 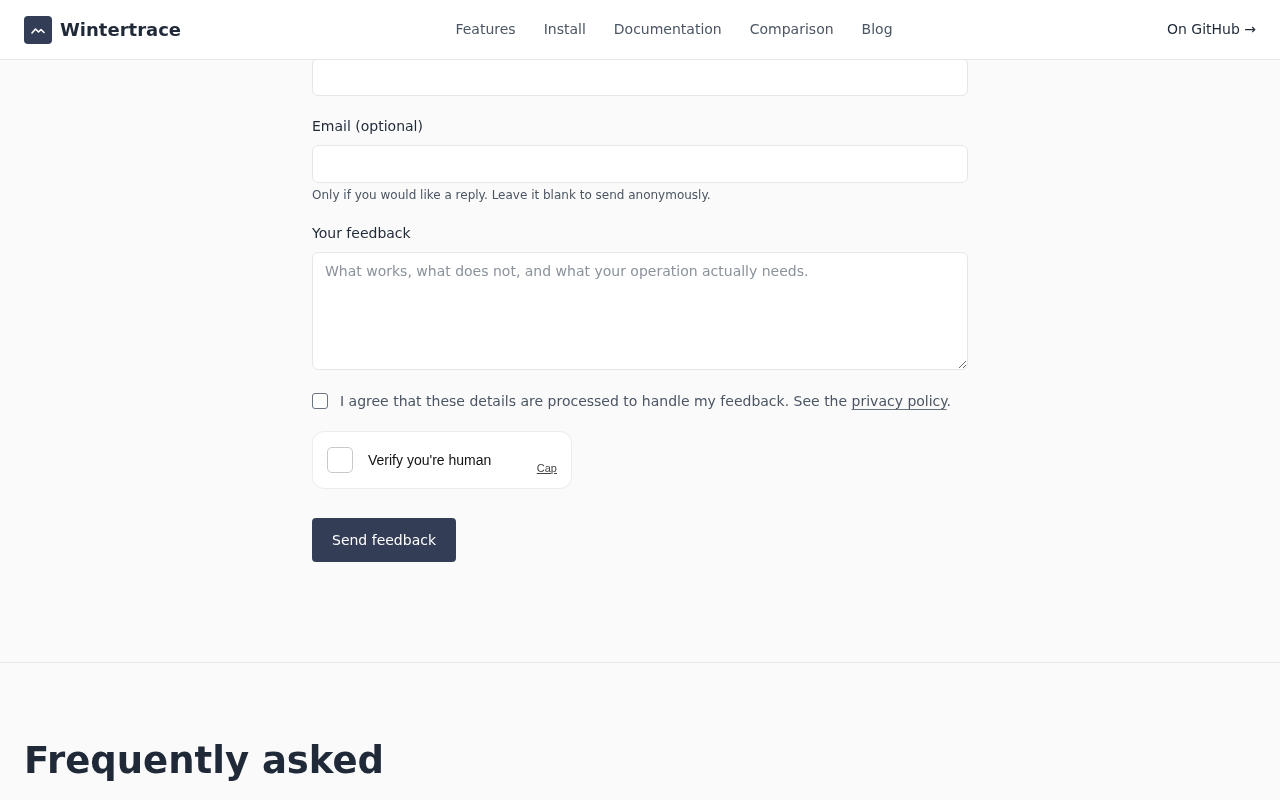 I want to click on nav-link: Documentation, so click(x=667, y=29).